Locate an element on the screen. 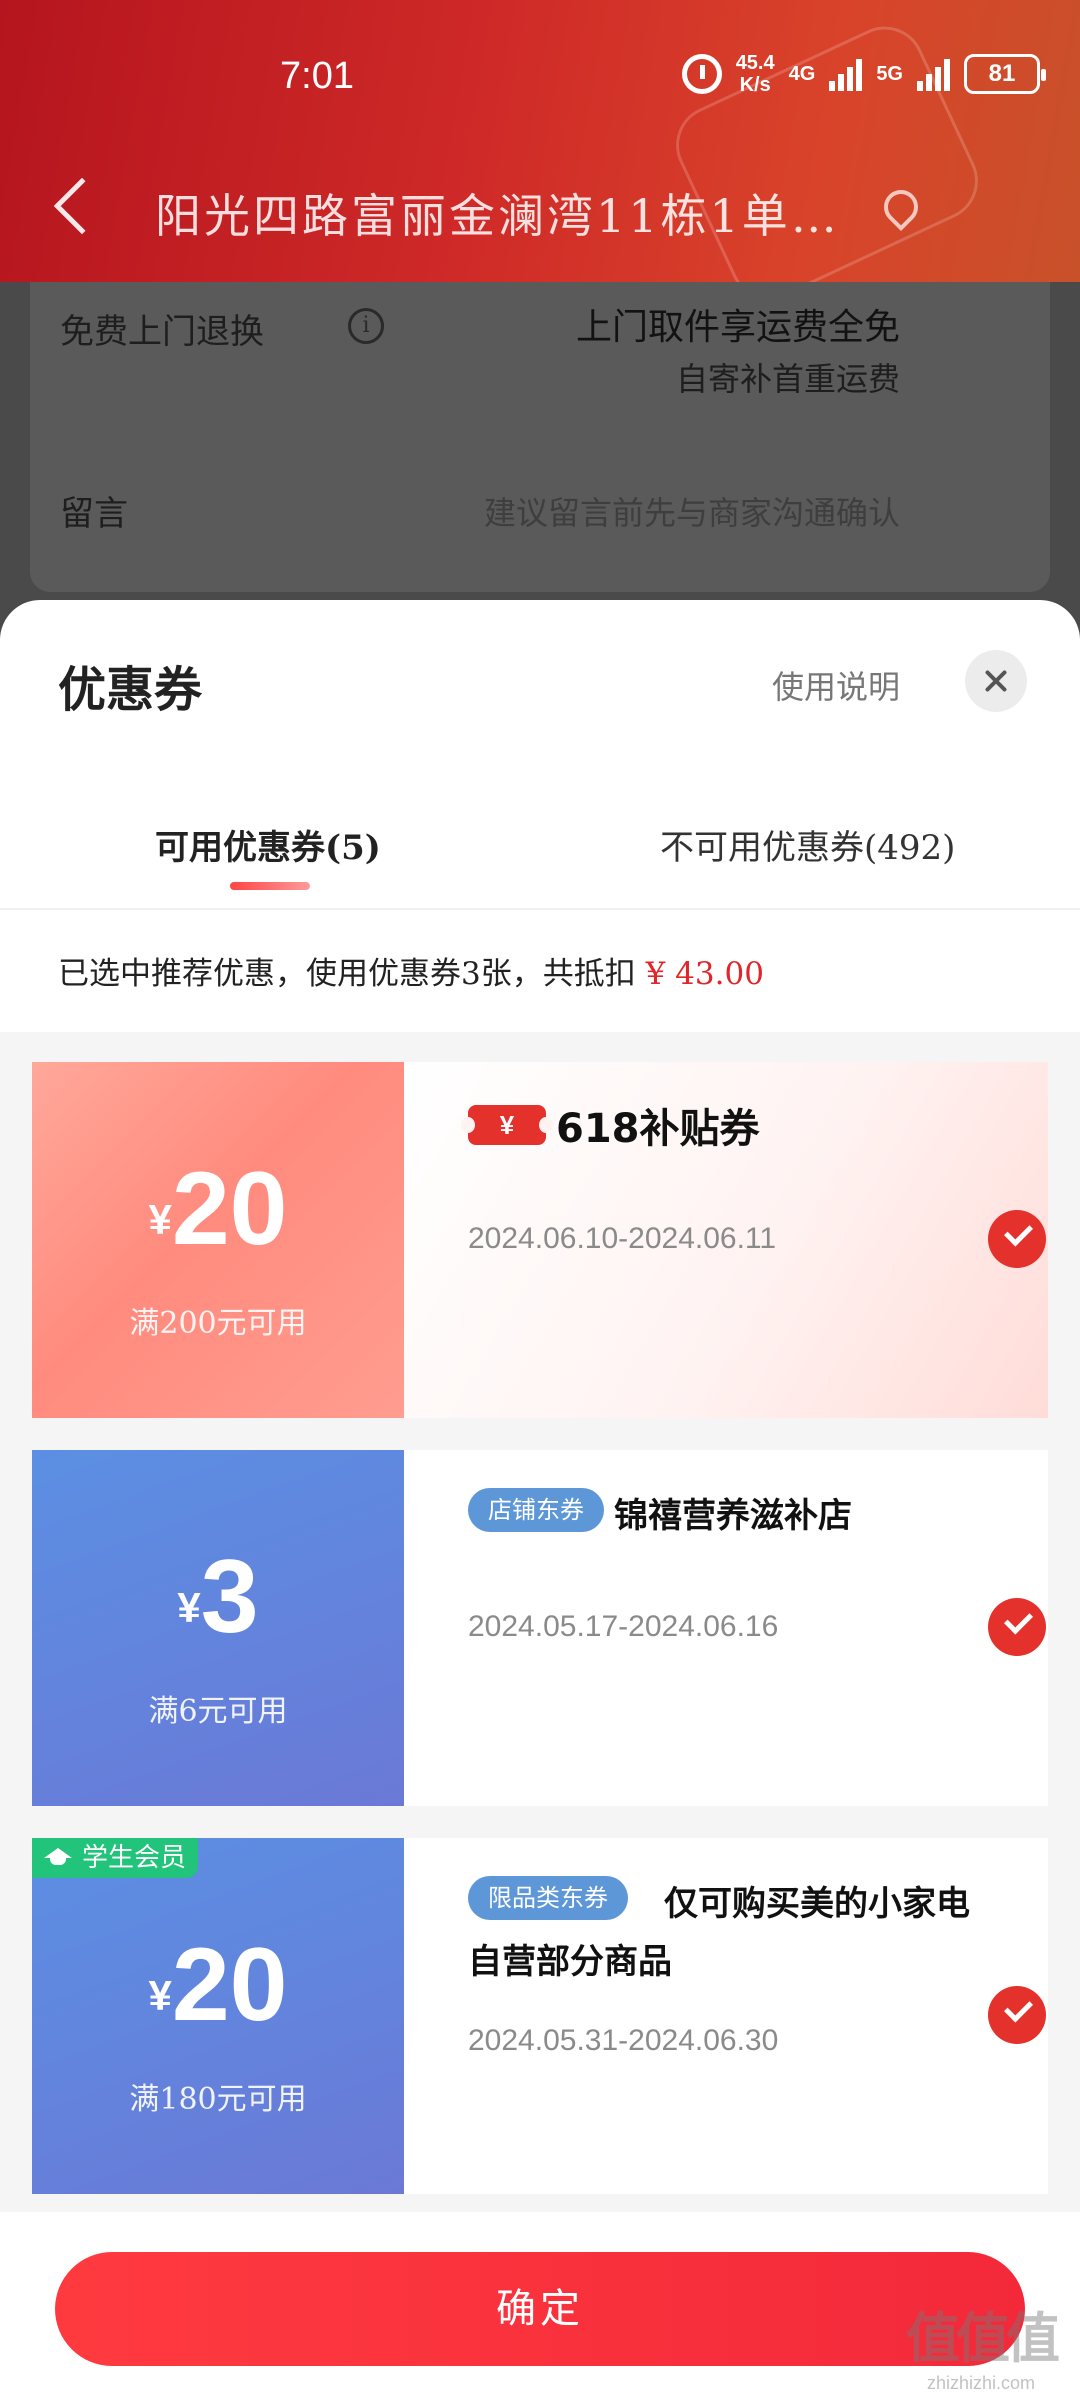 The width and height of the screenshot is (1080, 2400). summary-text: 已选中推荐优惠，使用优惠券3张，共抵扣 is located at coordinates (347, 974).